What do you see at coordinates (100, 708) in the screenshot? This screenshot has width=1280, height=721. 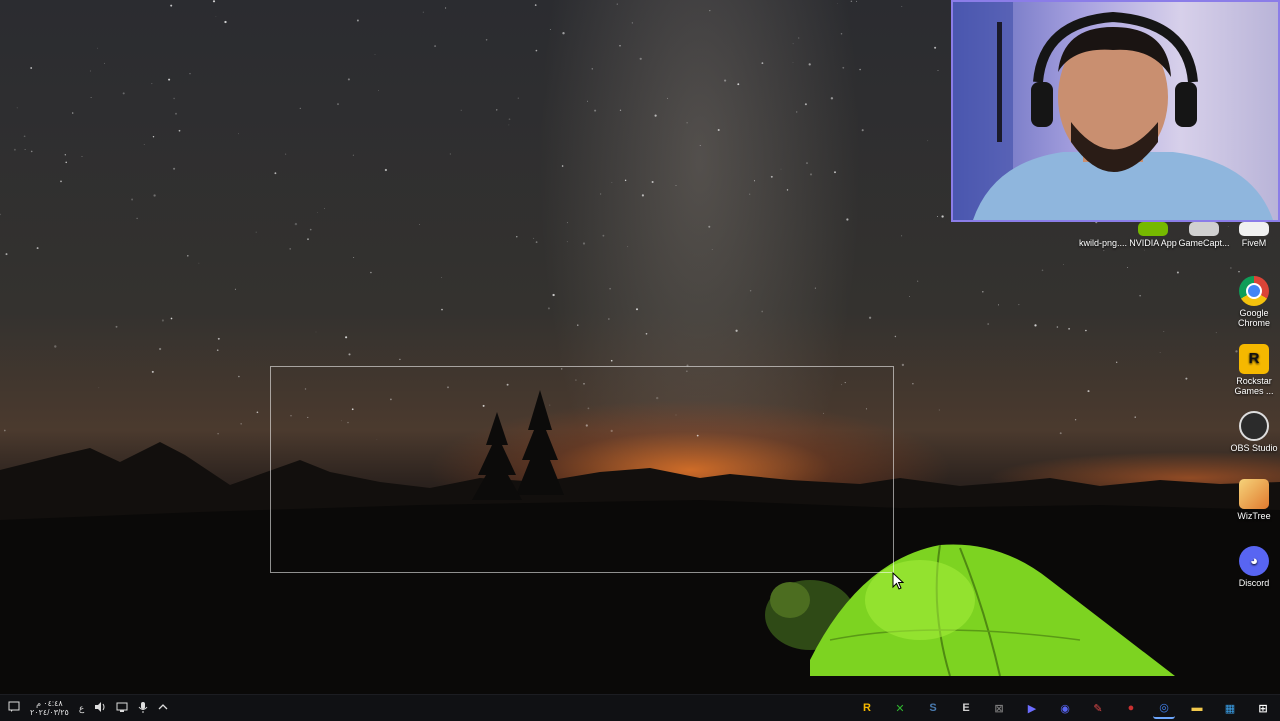 I see `volume-icon` at bounding box center [100, 708].